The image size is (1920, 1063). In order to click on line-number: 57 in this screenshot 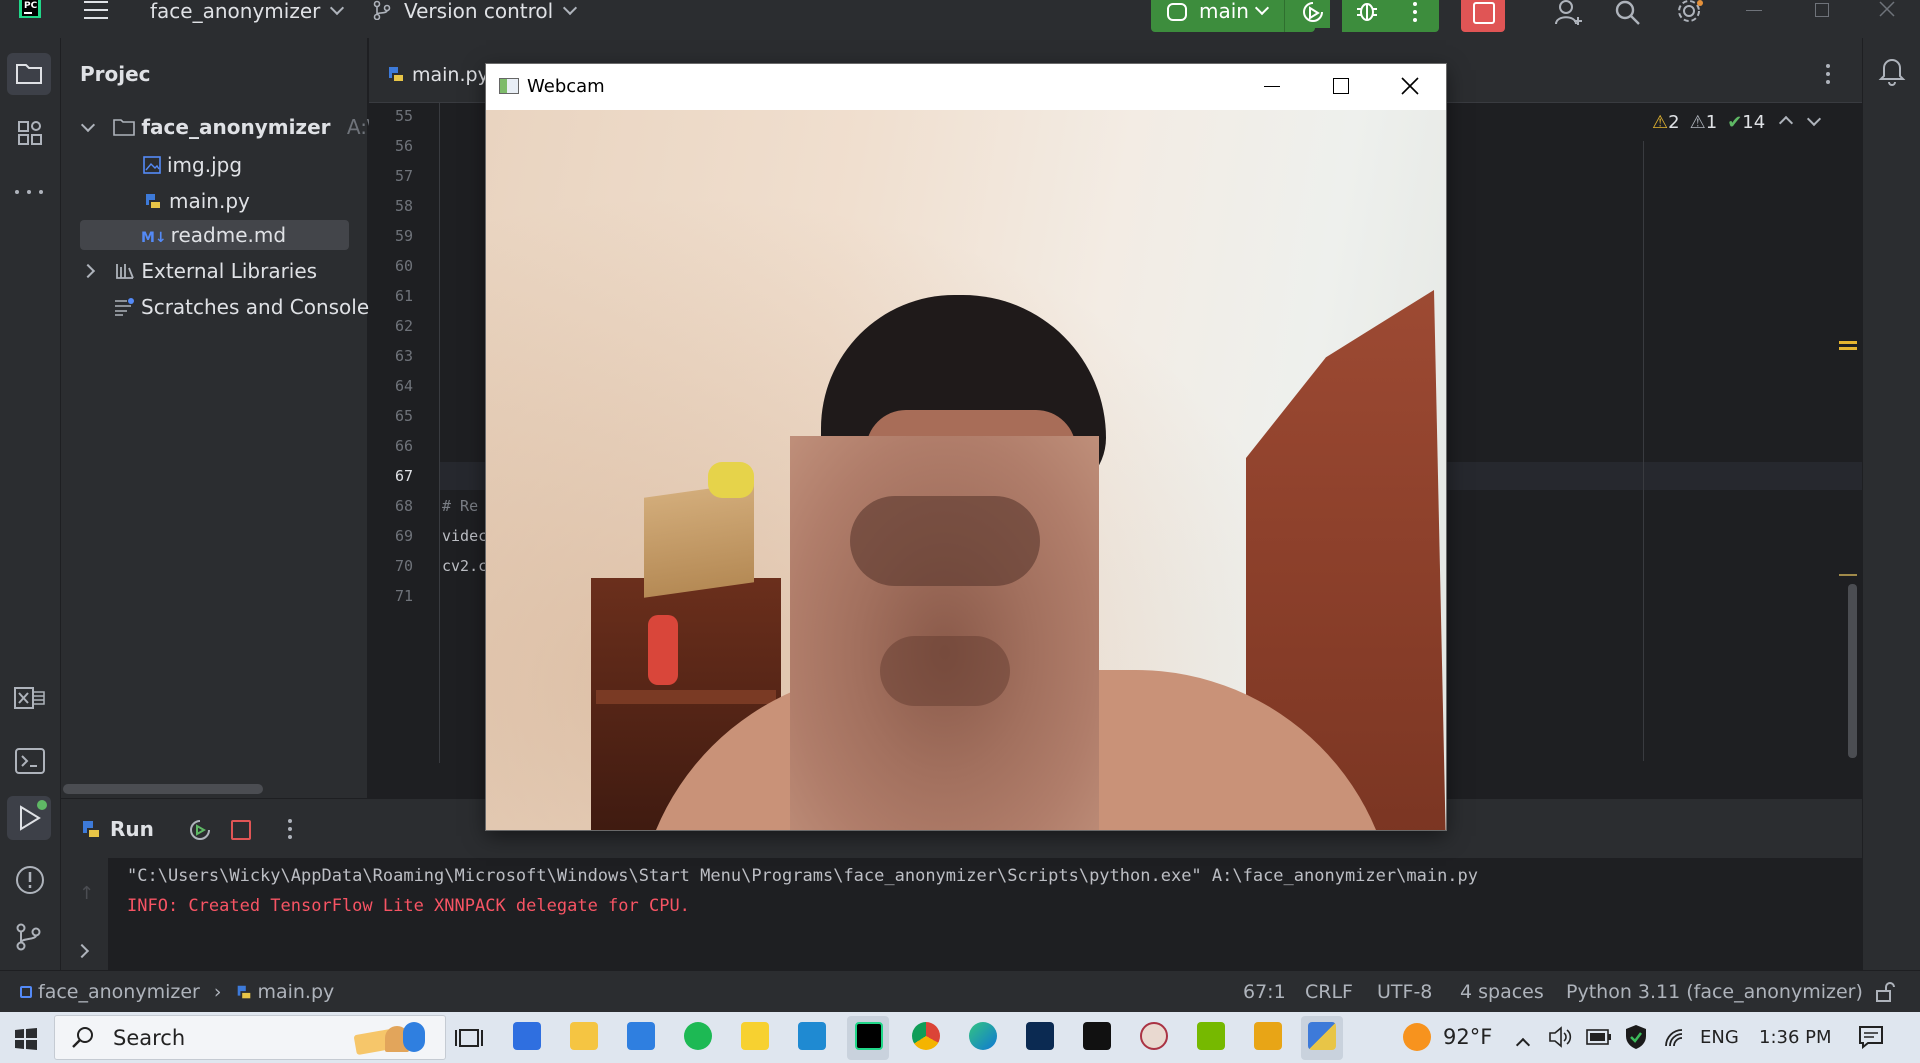, I will do `click(403, 176)`.